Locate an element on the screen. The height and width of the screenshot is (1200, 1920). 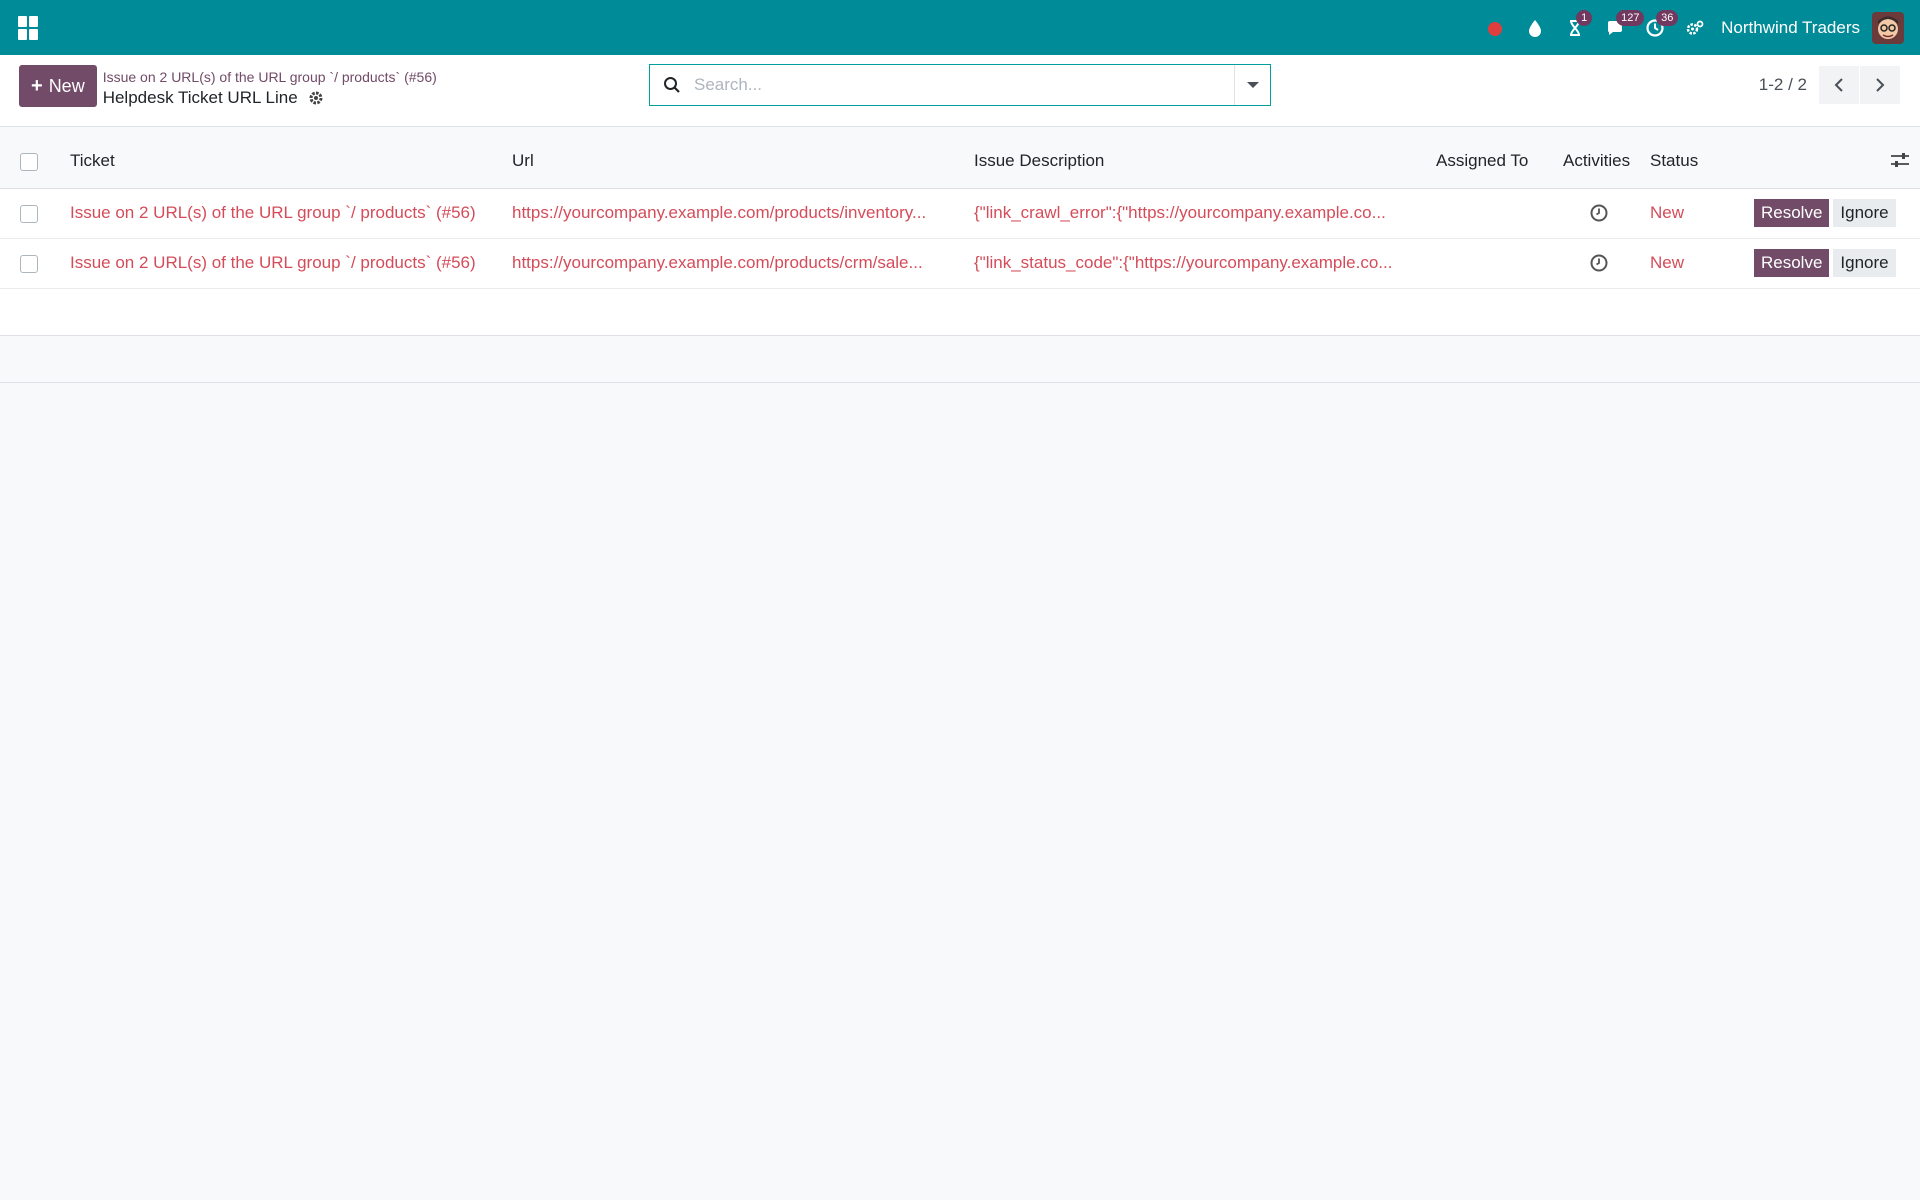
settings-gears-icon is located at coordinates (1695, 27).